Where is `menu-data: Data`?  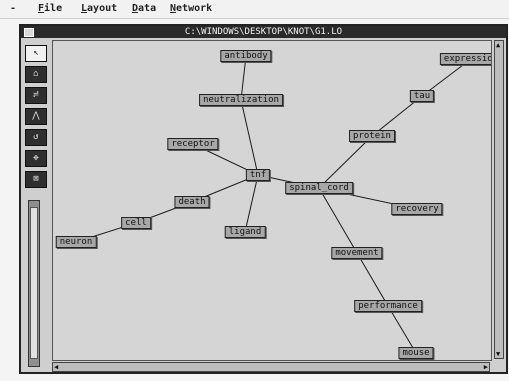 menu-data: Data is located at coordinates (144, 9).